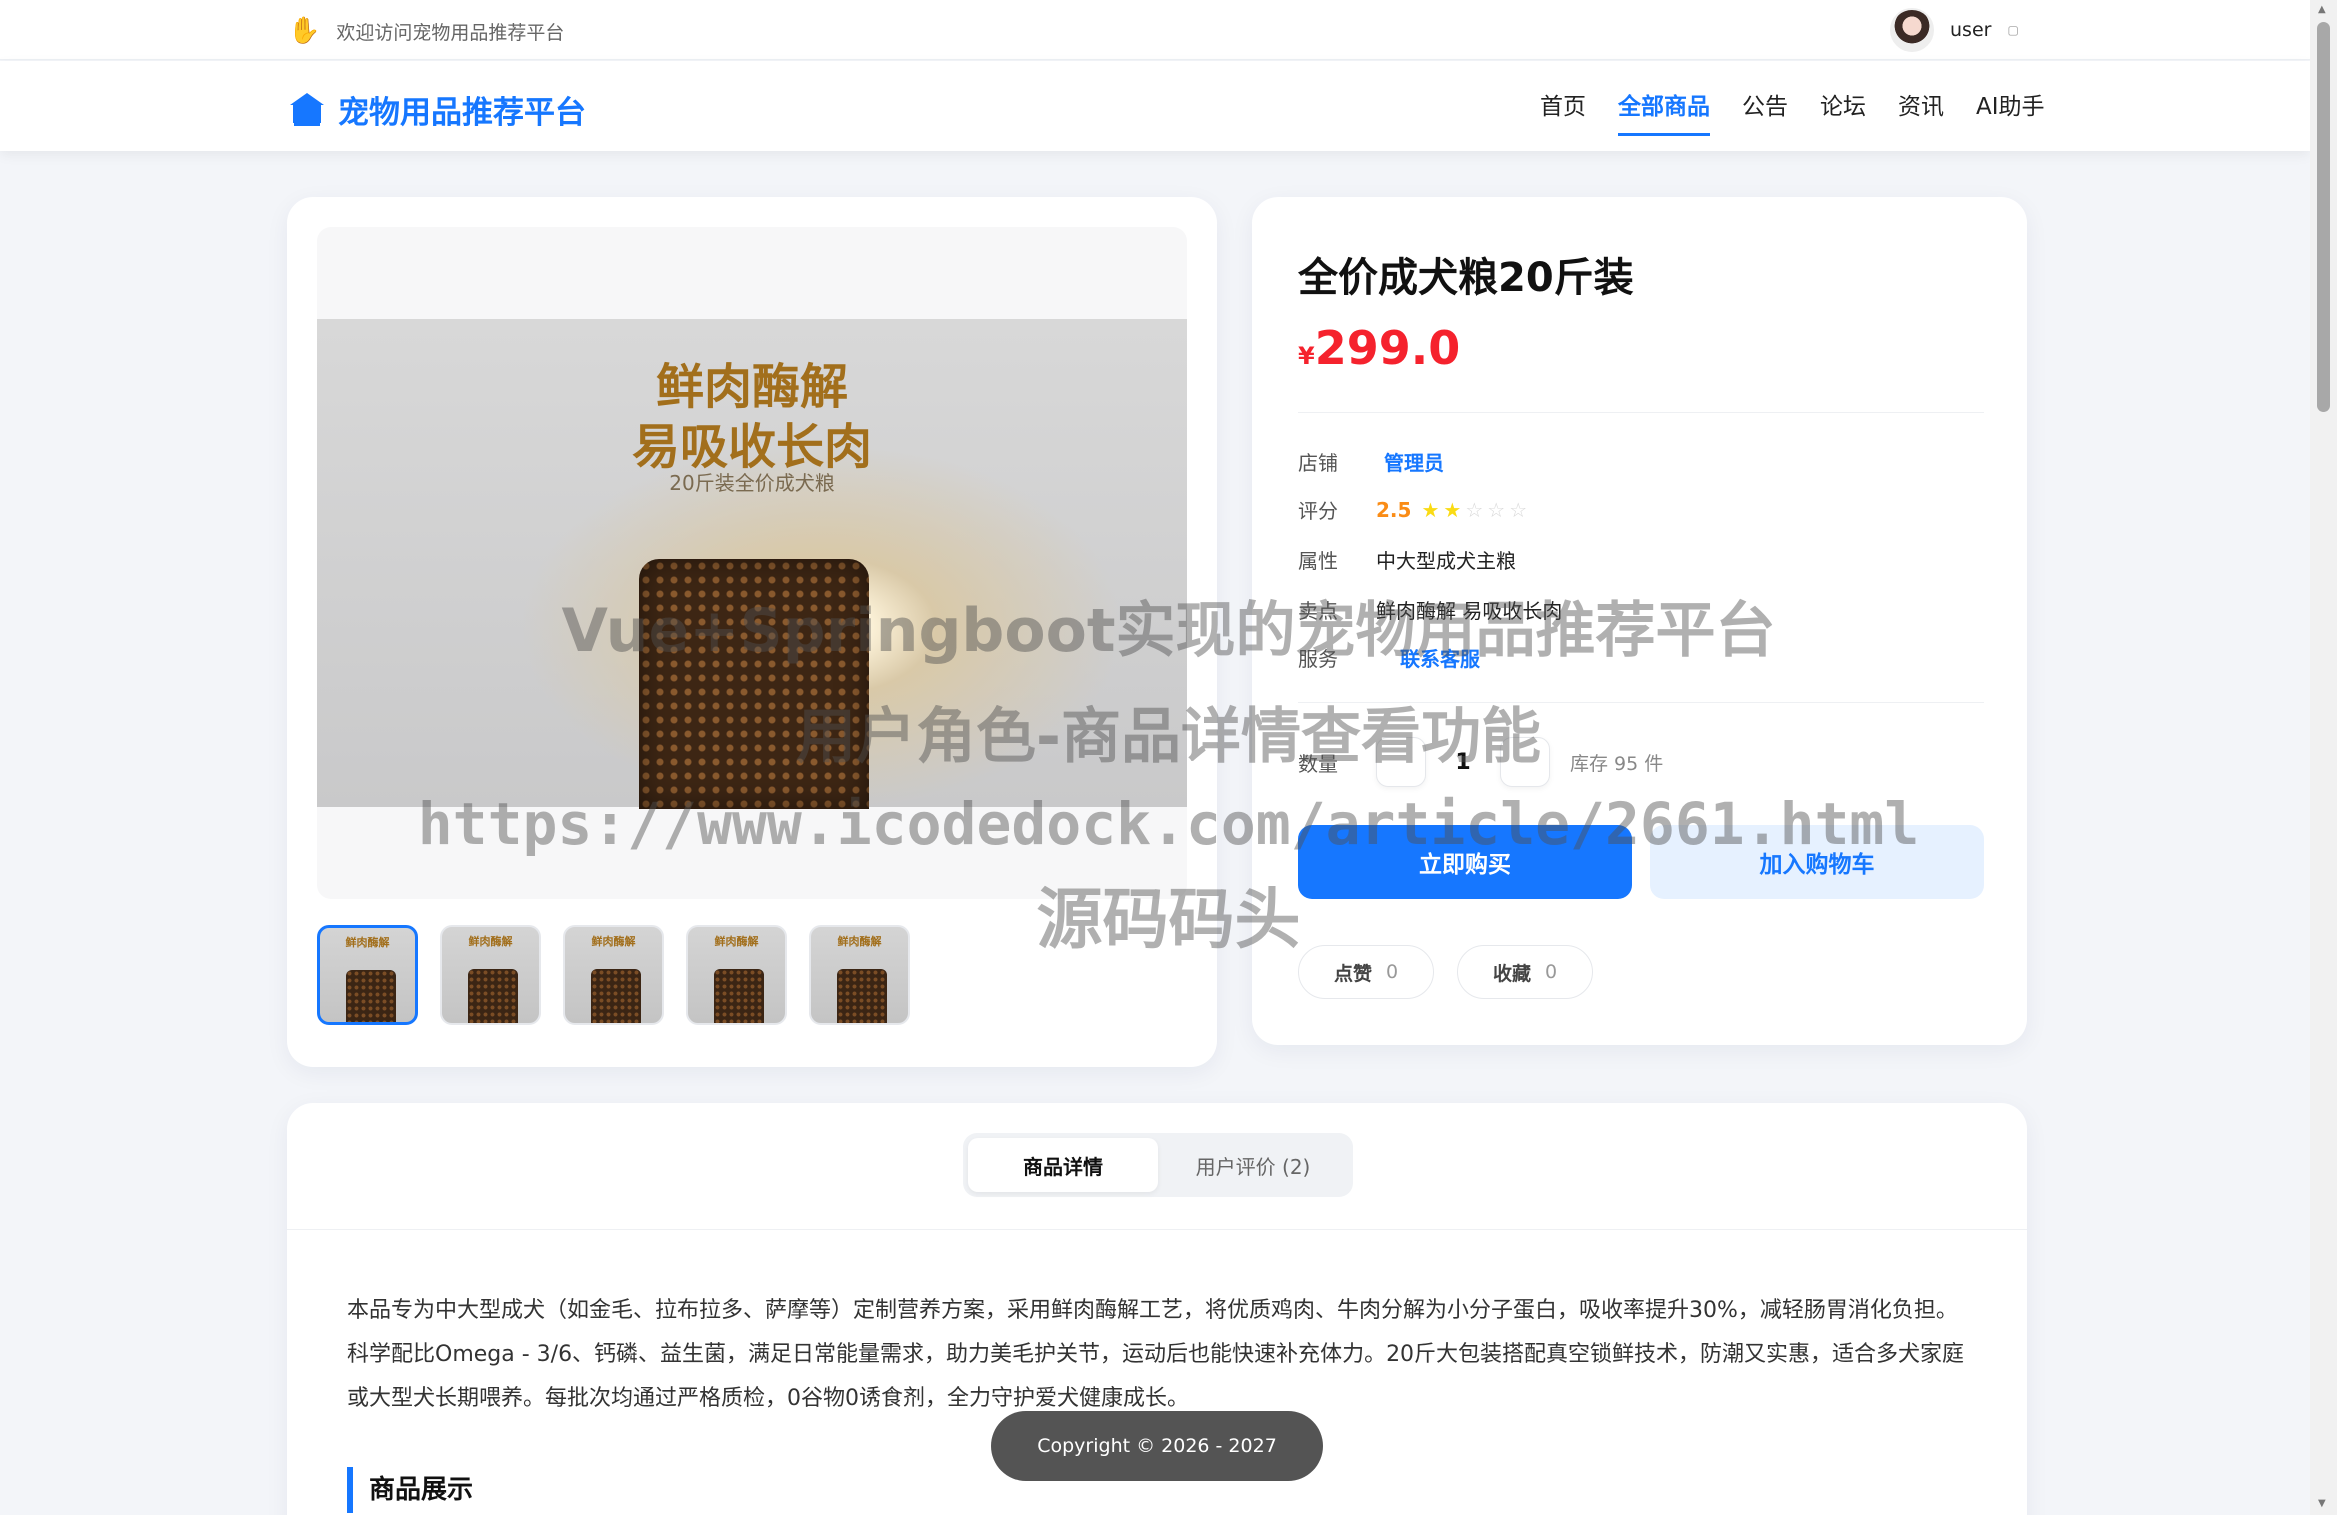 The width and height of the screenshot is (2337, 1515). Describe the element at coordinates (1318, 763) in the screenshot. I see `quantity-label: 数量` at that location.